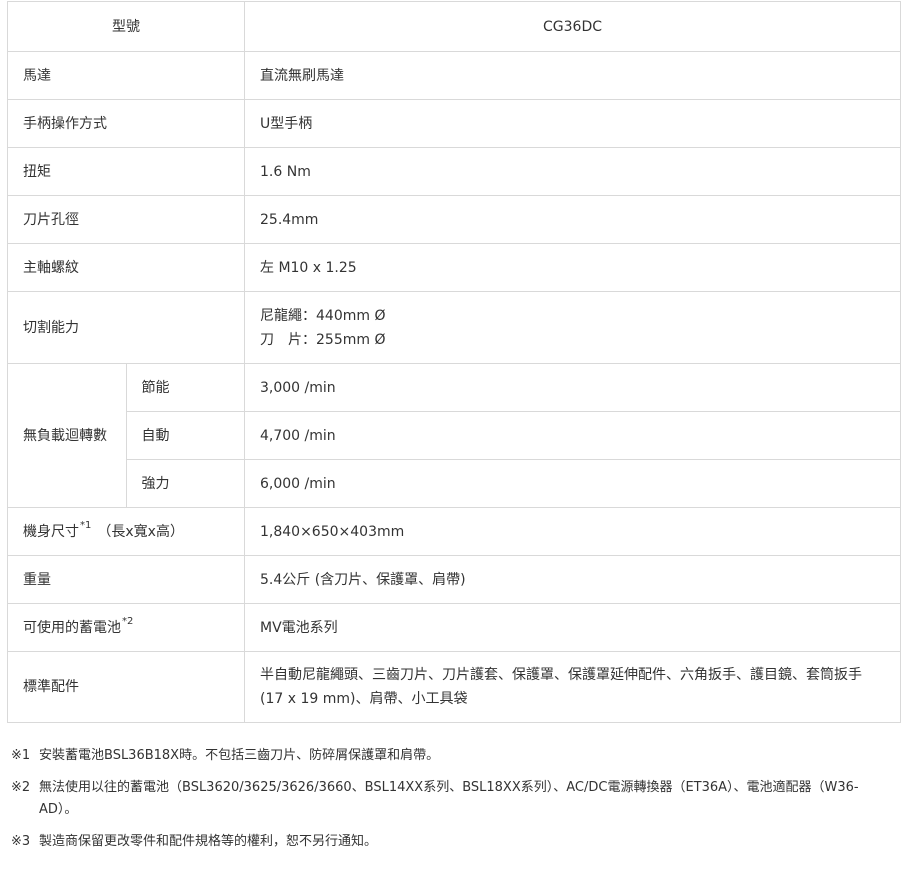  What do you see at coordinates (572, 219) in the screenshot?
I see `blade-bore-value: 25.4mm` at bounding box center [572, 219].